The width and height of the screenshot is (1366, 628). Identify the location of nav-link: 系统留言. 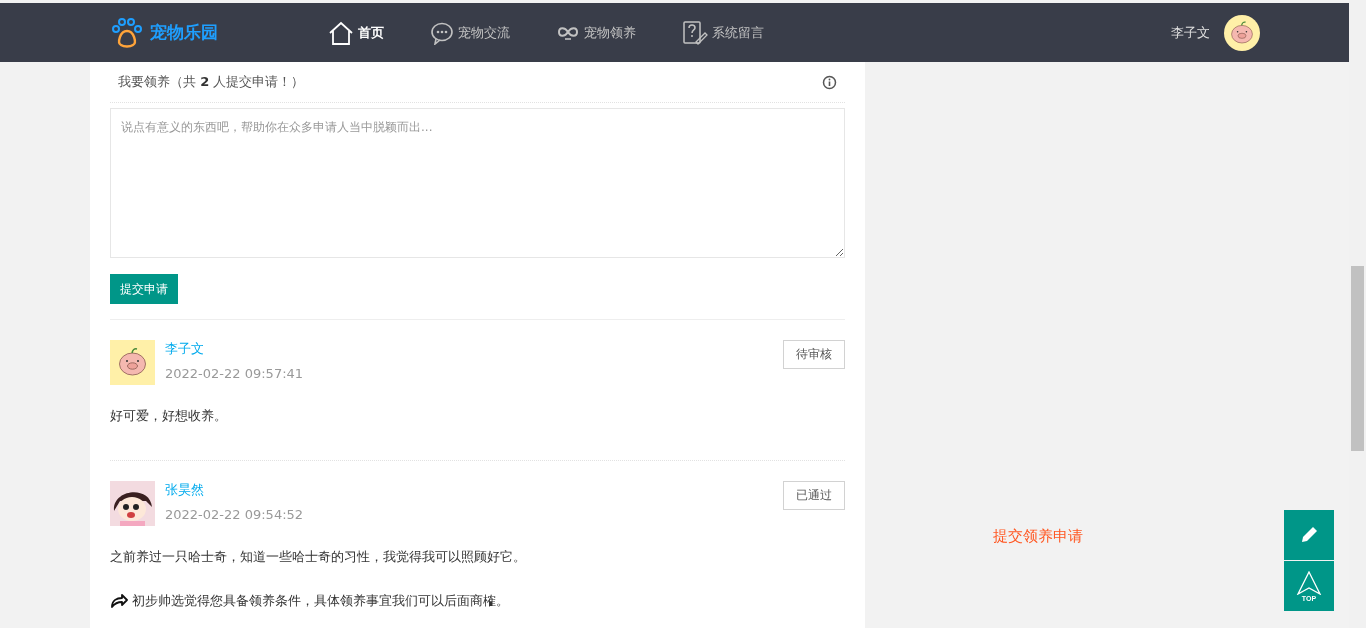
(723, 32).